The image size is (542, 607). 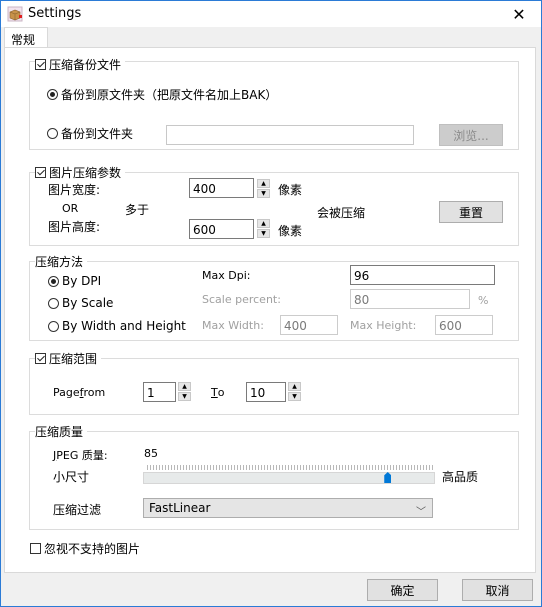 I want to click on radio-by-scale: By Scale, so click(x=80, y=303).